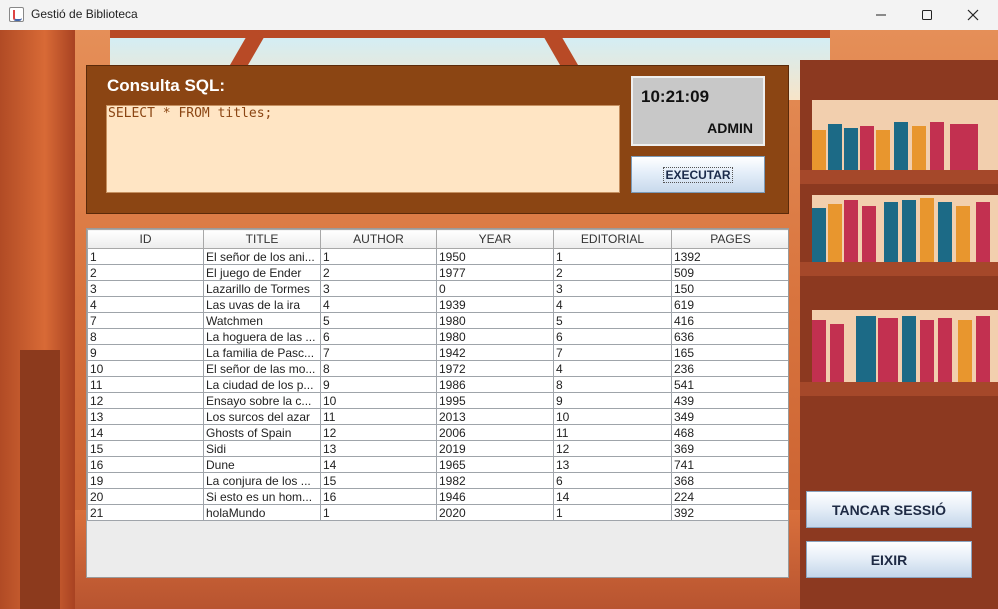 The width and height of the screenshot is (998, 609). I want to click on table-row: 4 Las uvas de la ira 4 1939 4 619, so click(437, 304).